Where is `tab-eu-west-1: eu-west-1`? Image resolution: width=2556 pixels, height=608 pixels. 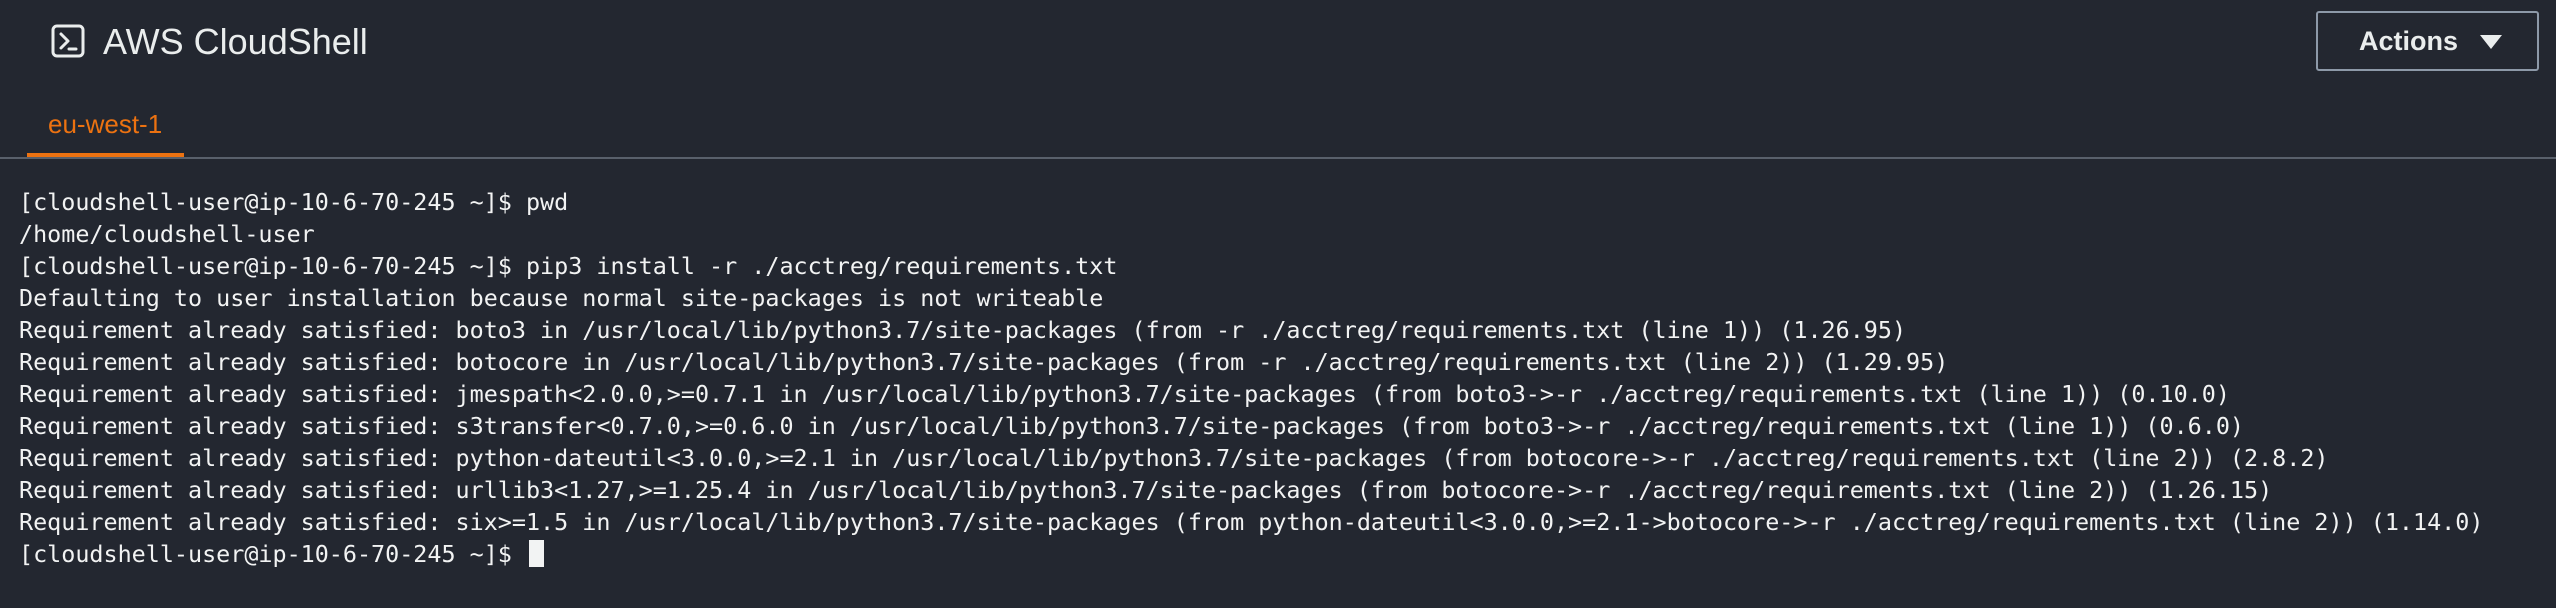
tab-eu-west-1: eu-west-1 is located at coordinates (105, 127).